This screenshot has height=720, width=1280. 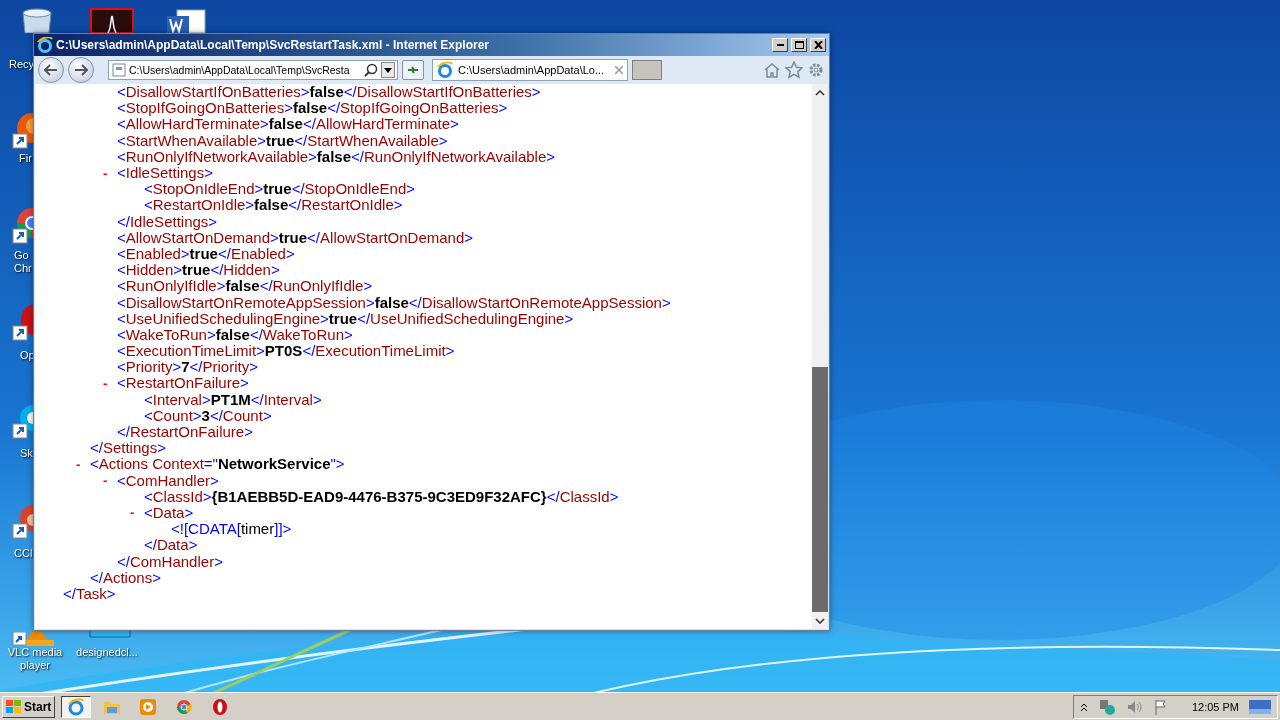 I want to click on xml-line: </RestartOnFailure>, so click(x=185, y=432).